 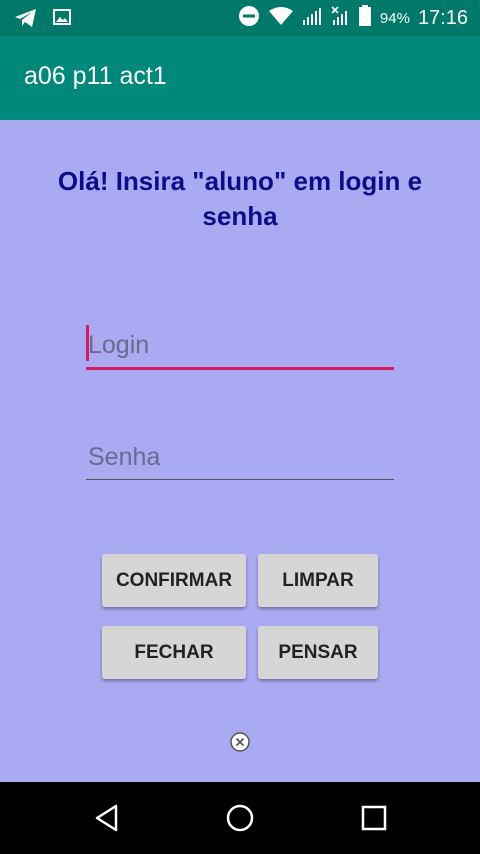 What do you see at coordinates (312, 18) in the screenshot?
I see `signal-icon` at bounding box center [312, 18].